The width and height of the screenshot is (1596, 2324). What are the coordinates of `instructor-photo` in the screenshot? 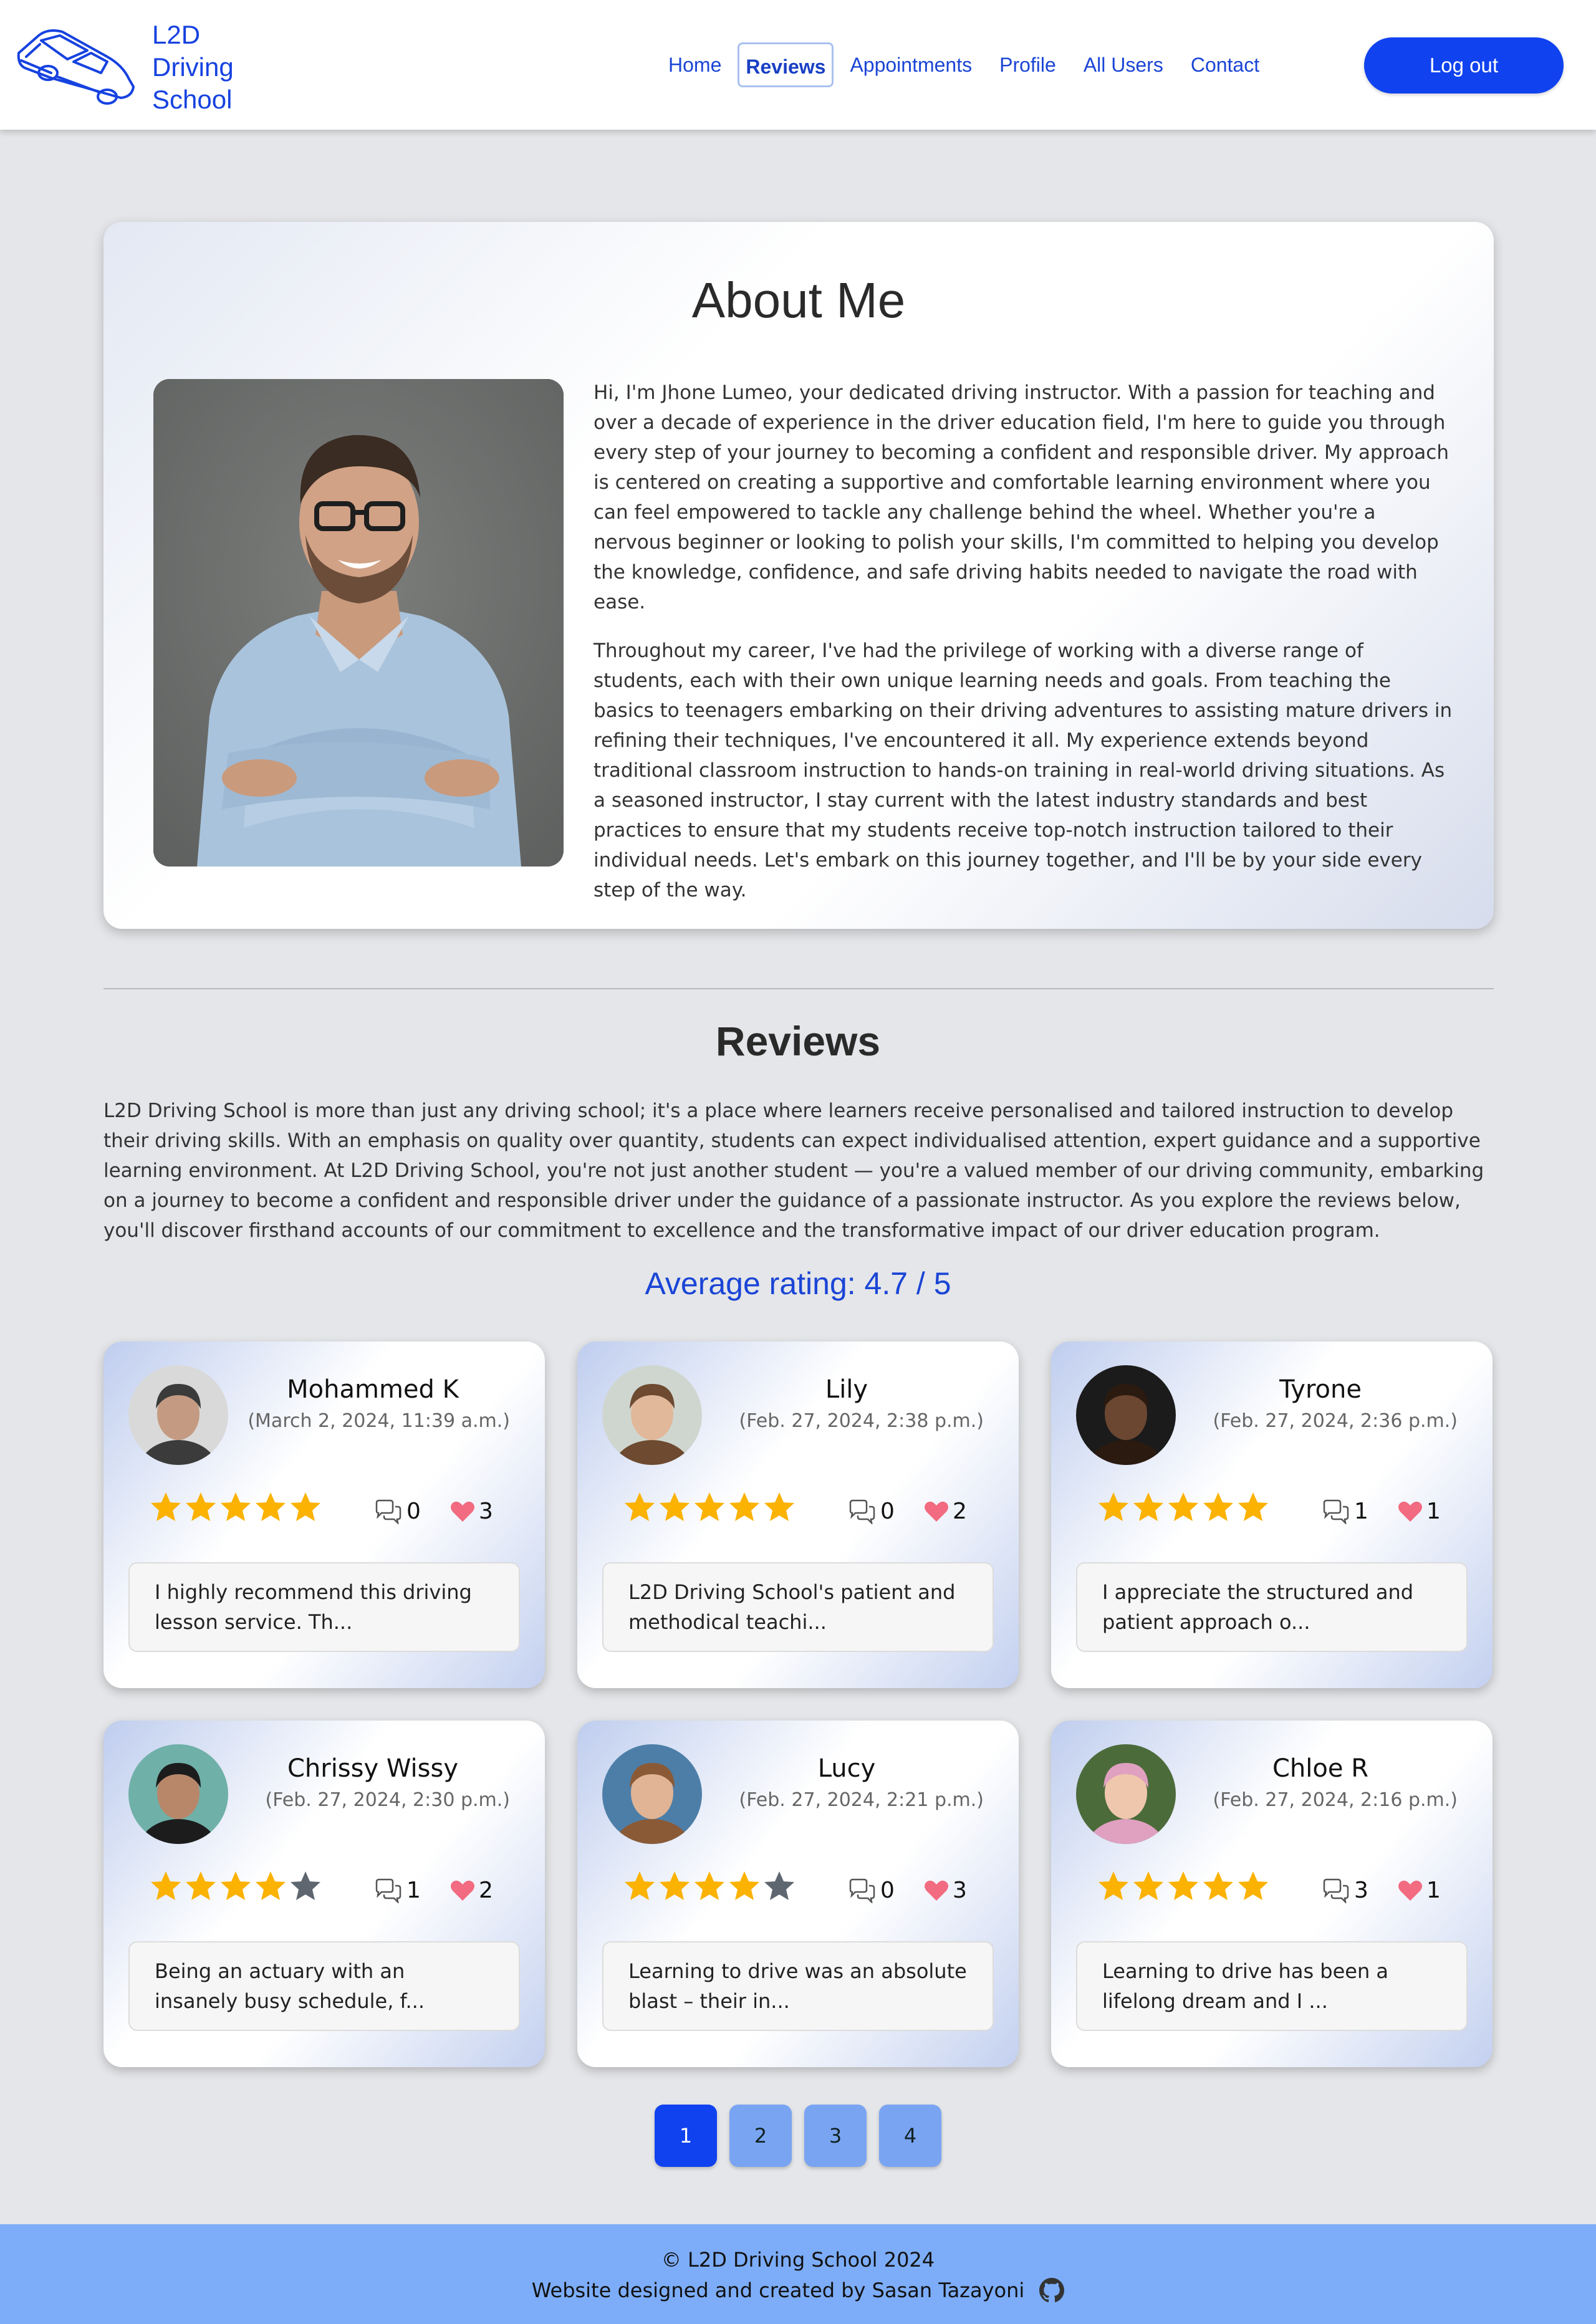 It's located at (358, 623).